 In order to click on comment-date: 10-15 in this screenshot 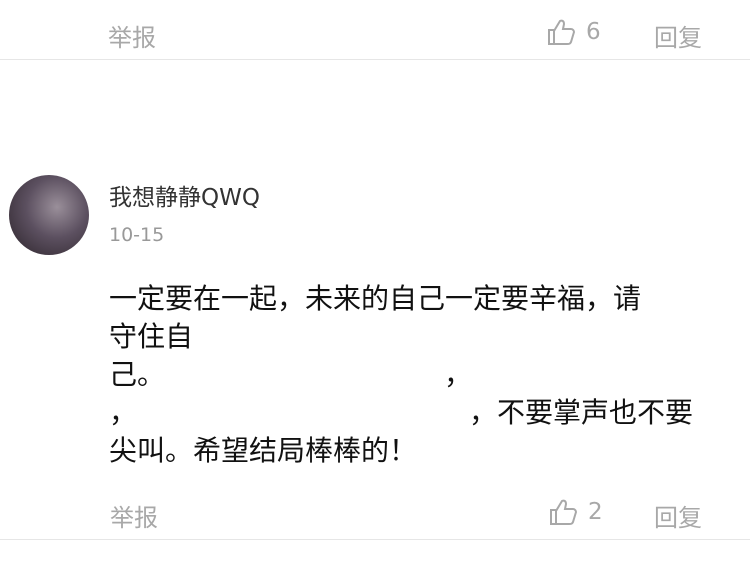, I will do `click(137, 235)`.